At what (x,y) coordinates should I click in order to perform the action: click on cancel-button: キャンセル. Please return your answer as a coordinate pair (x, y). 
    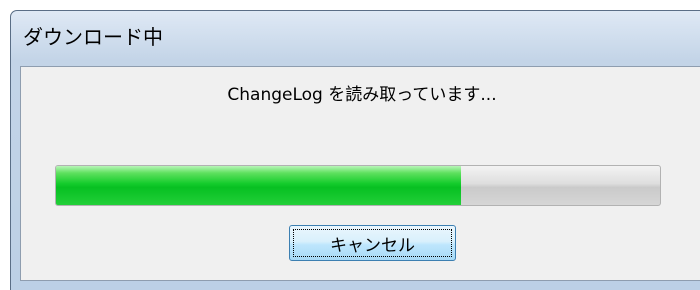
    Looking at the image, I should click on (372, 243).